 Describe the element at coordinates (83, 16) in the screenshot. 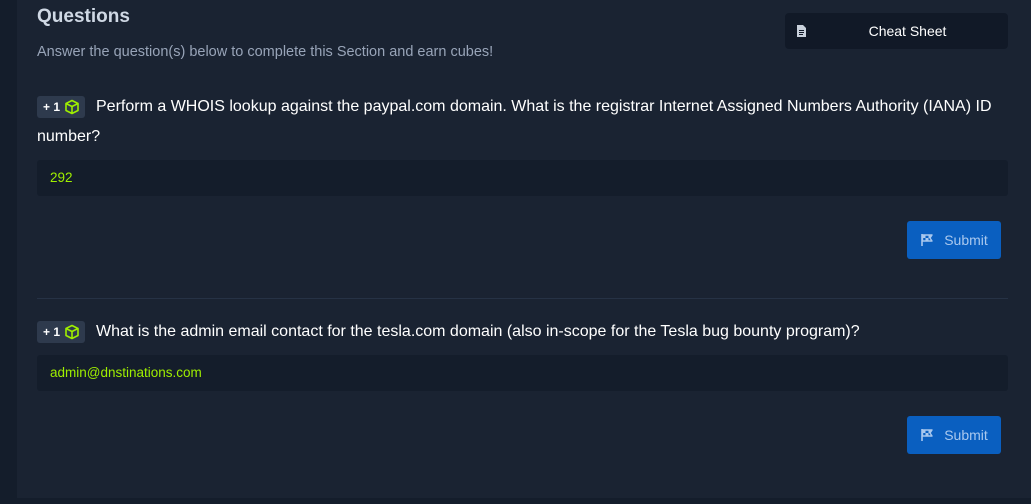

I see `section-title: Questions` at that location.